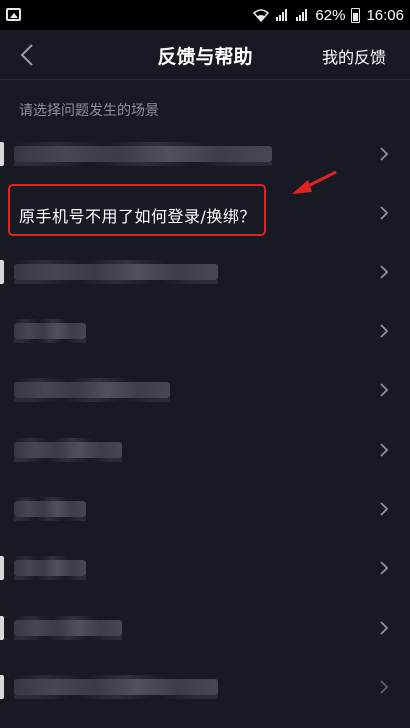 The width and height of the screenshot is (410, 728). I want to click on battery-percent: 62%, so click(330, 15).